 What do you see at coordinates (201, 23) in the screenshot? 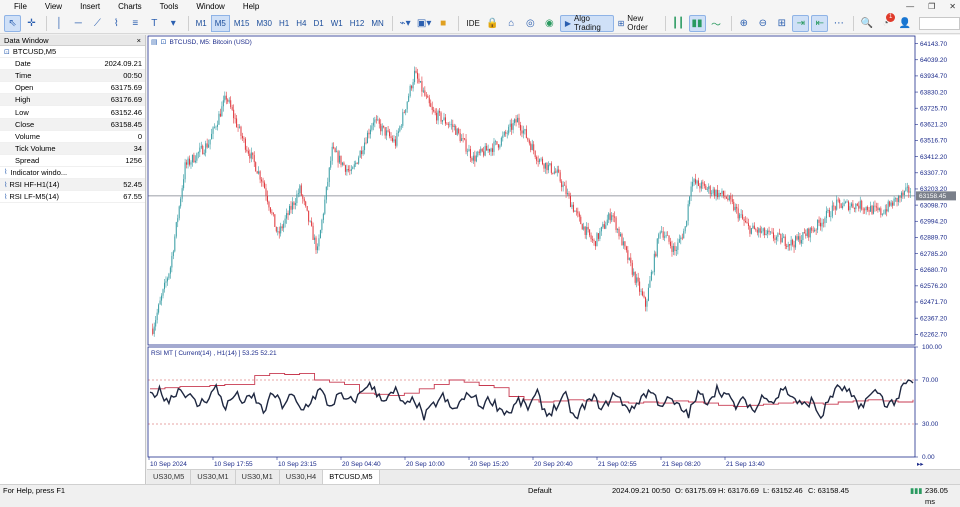
I see `timeframe-m1: M1` at bounding box center [201, 23].